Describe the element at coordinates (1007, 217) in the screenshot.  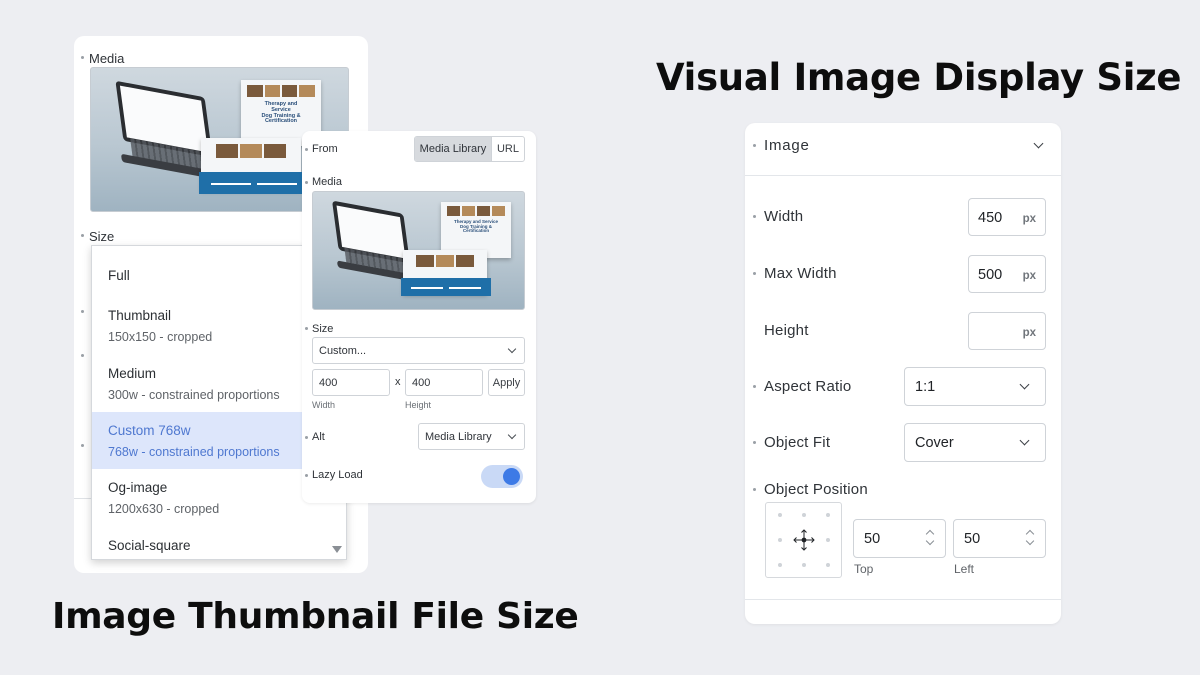
I see `width-input: 450 px` at that location.